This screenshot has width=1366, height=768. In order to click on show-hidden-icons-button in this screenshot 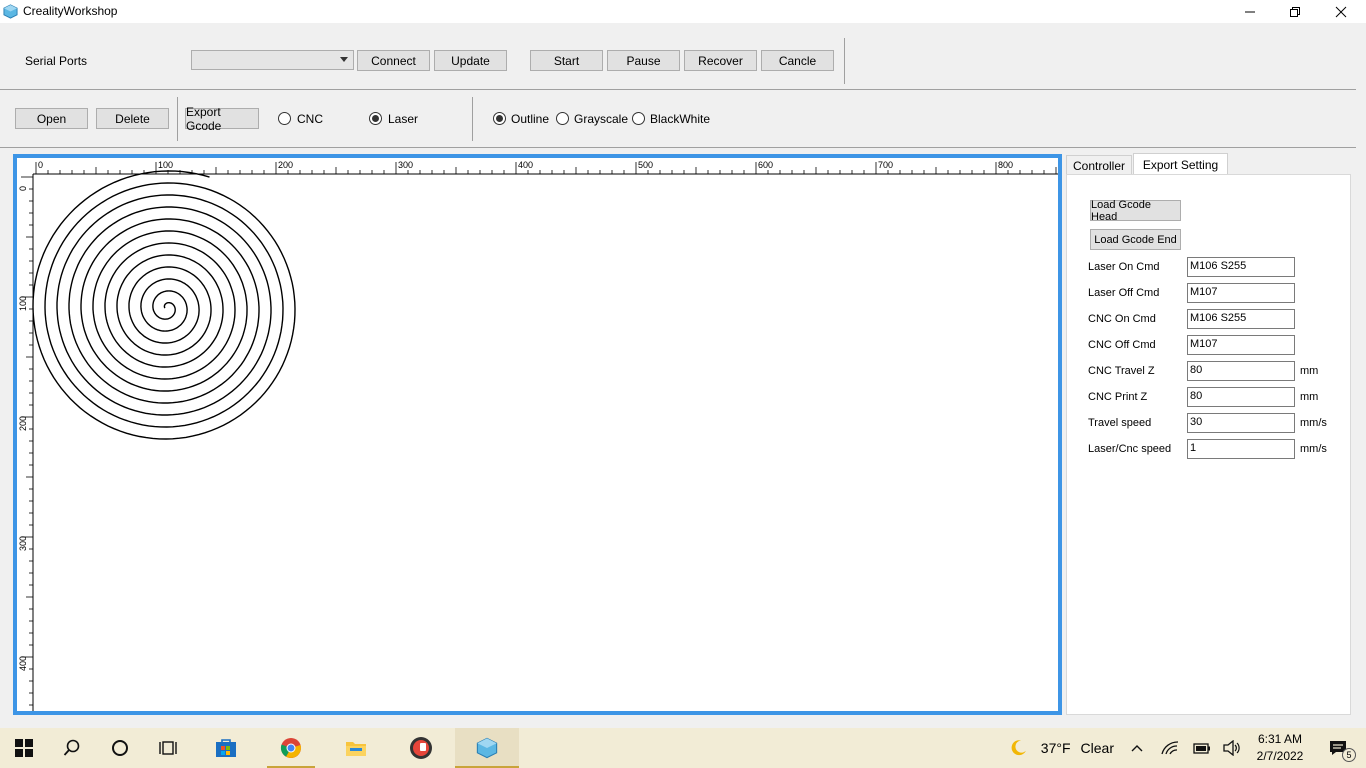, I will do `click(1137, 748)`.